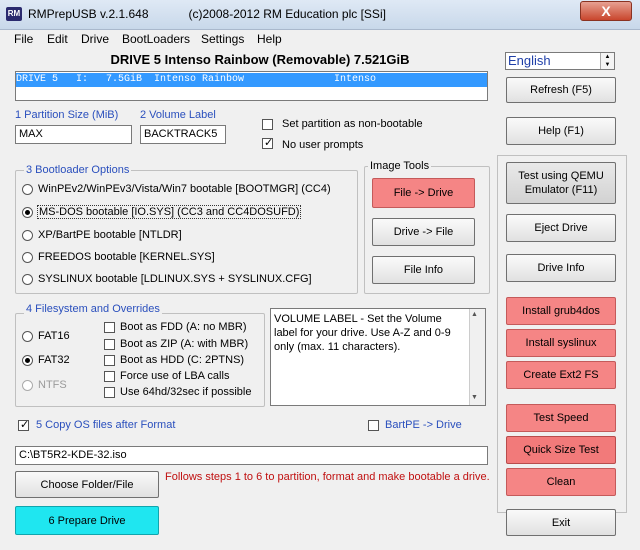  Describe the element at coordinates (561, 418) in the screenshot. I see `test-speed-button: Test Speed` at that location.